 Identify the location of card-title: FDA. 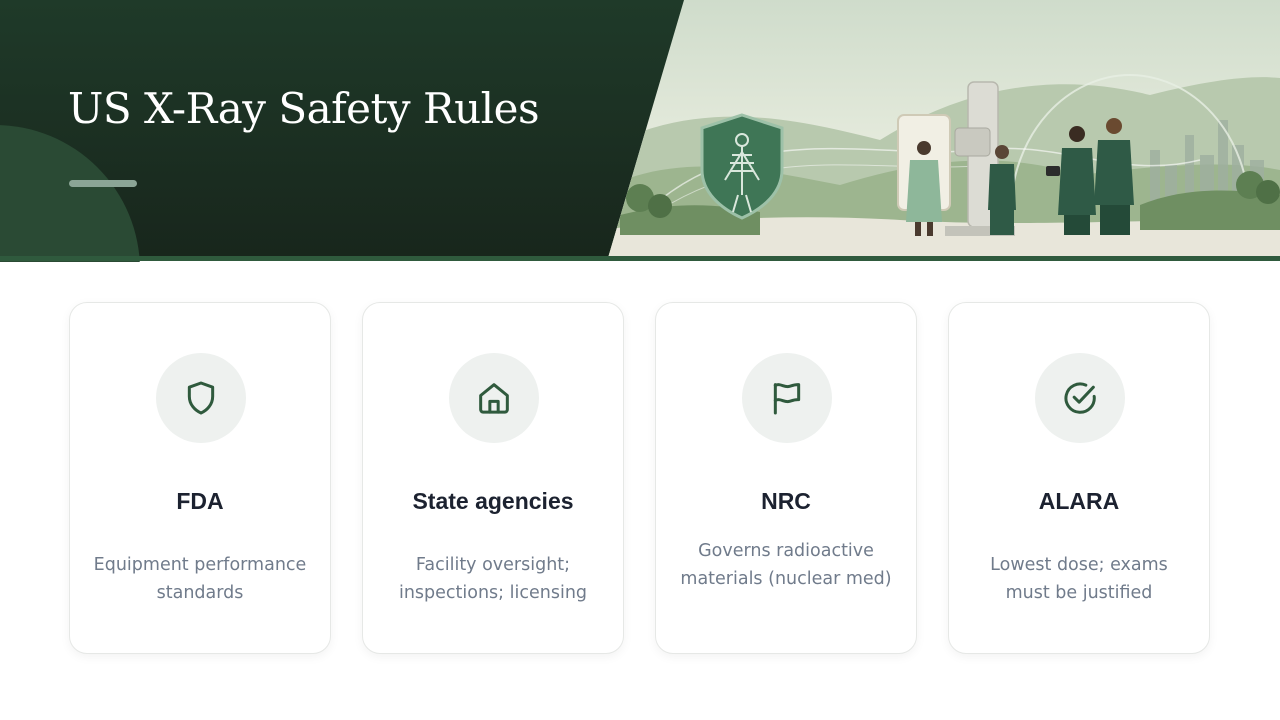
(200, 501).